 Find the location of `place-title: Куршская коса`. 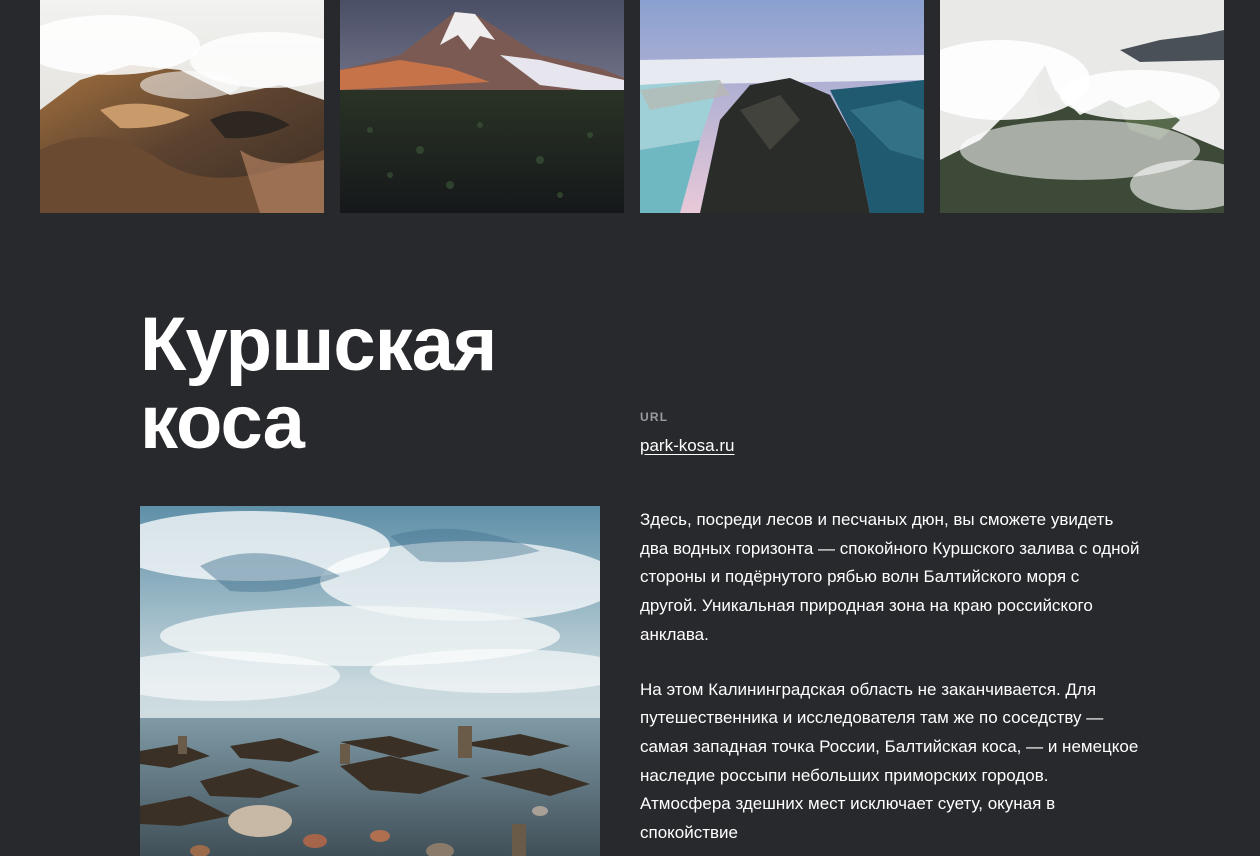

place-title: Куршская коса is located at coordinates (370, 384).